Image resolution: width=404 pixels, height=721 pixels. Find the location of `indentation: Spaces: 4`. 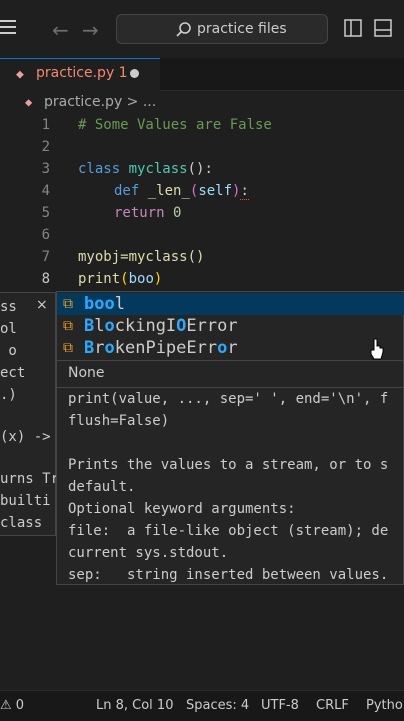

indentation: Spaces: 4 is located at coordinates (217, 705).